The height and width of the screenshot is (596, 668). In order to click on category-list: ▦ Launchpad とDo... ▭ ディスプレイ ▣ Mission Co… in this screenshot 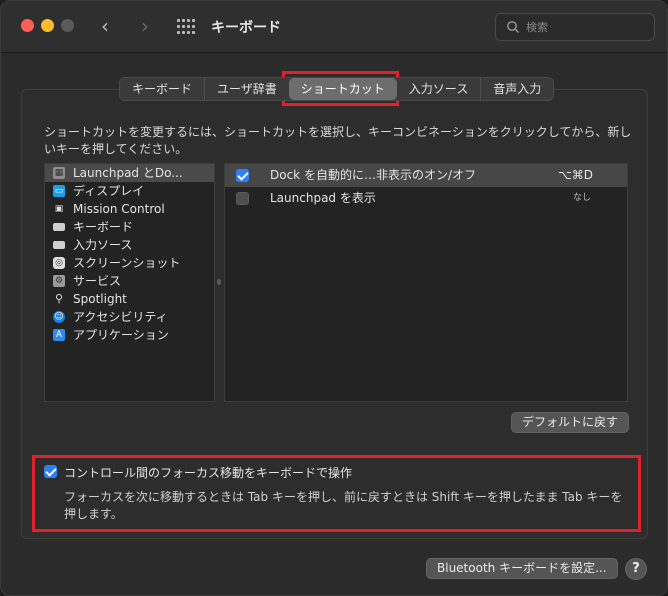, I will do `click(129, 282)`.